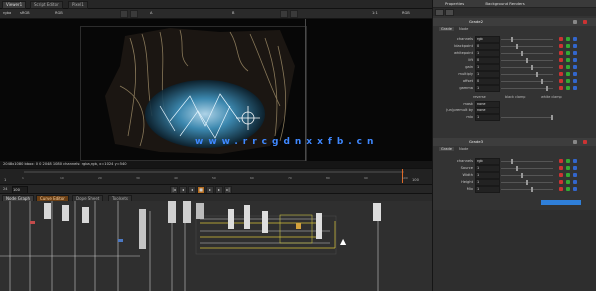 Image resolution: width=596 pixels, height=291 pixels. Describe the element at coordinates (515, 97) in the screenshot. I see `check-black-clamp: black clamp` at that location.